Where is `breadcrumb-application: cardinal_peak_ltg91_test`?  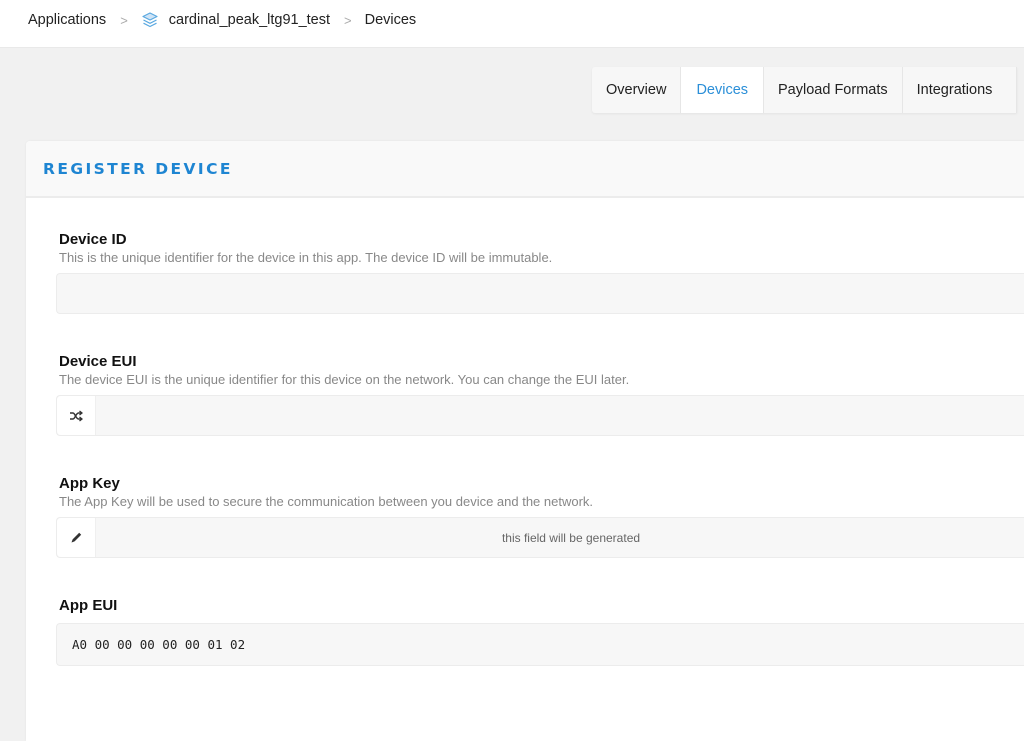 breadcrumb-application: cardinal_peak_ltg91_test is located at coordinates (249, 20).